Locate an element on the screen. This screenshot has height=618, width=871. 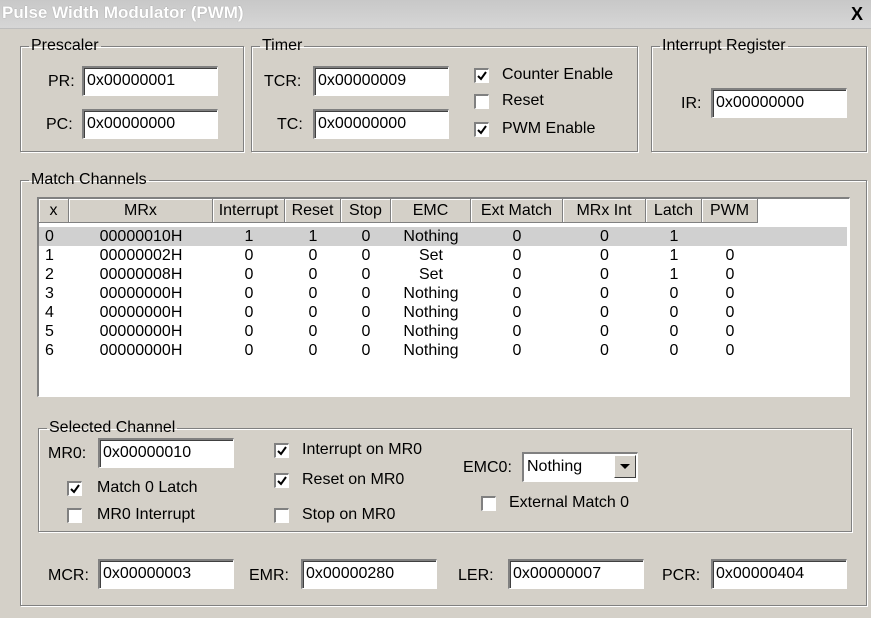
table-cell: 00000000H is located at coordinates (141, 293).